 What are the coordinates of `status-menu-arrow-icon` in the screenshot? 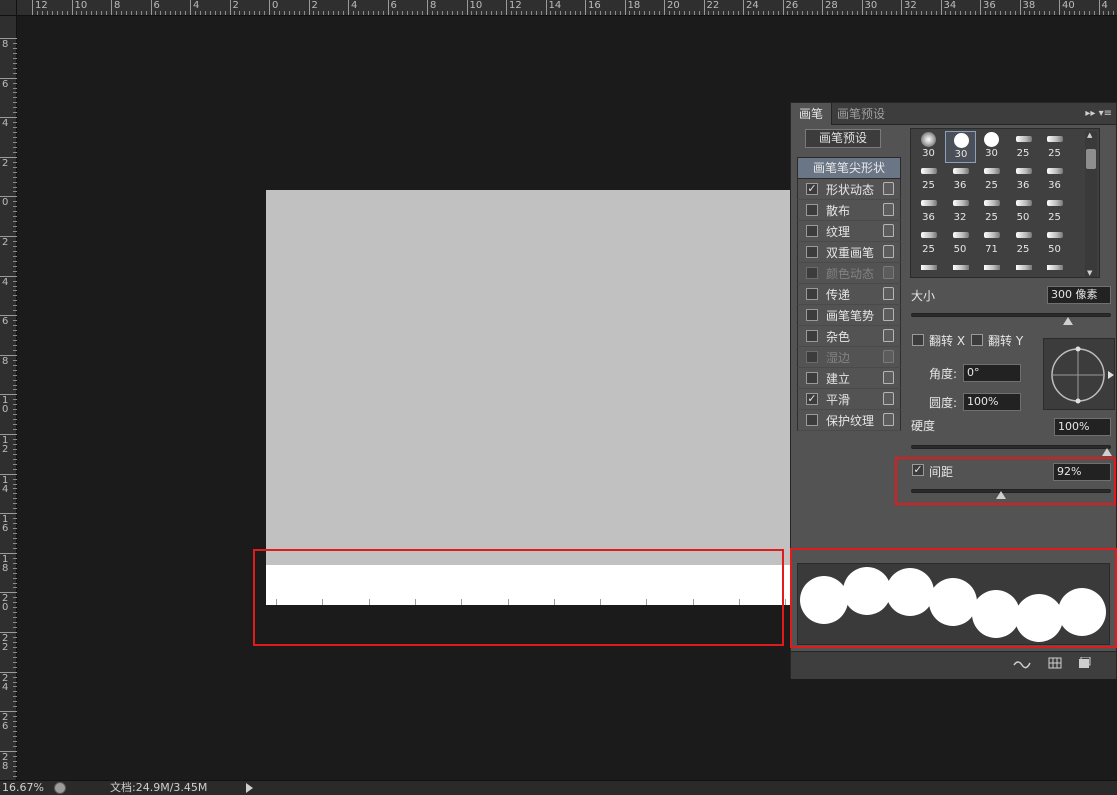 It's located at (249, 788).